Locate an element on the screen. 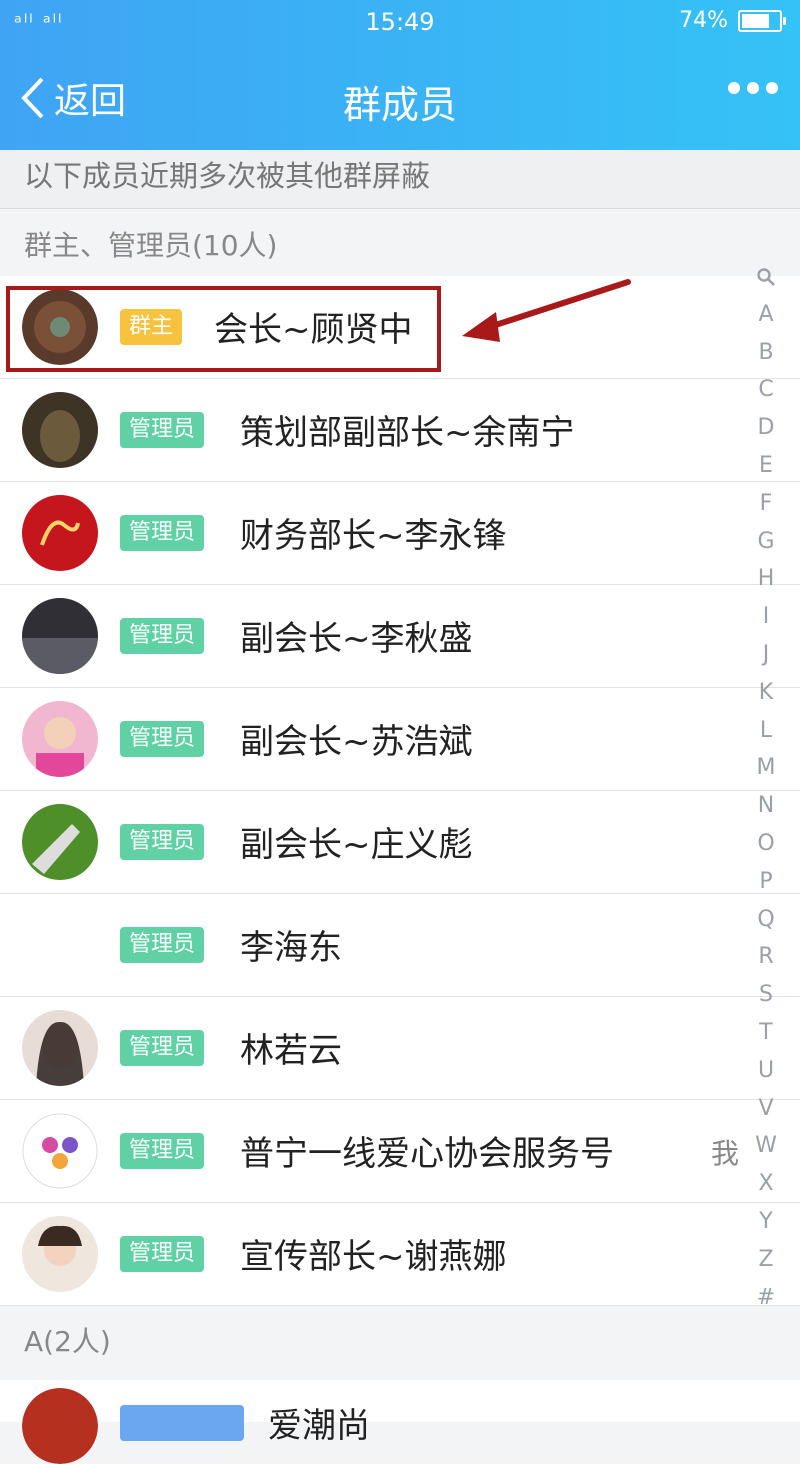 The height and width of the screenshot is (1464, 800). index-letter: Z is located at coordinates (766, 1260).